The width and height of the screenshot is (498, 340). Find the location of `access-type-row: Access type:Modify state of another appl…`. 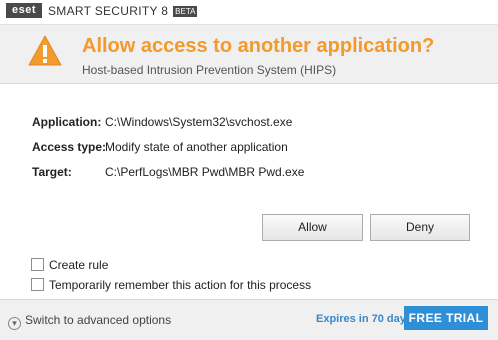

access-type-row: Access type:Modify state of another appl… is located at coordinates (160, 147).